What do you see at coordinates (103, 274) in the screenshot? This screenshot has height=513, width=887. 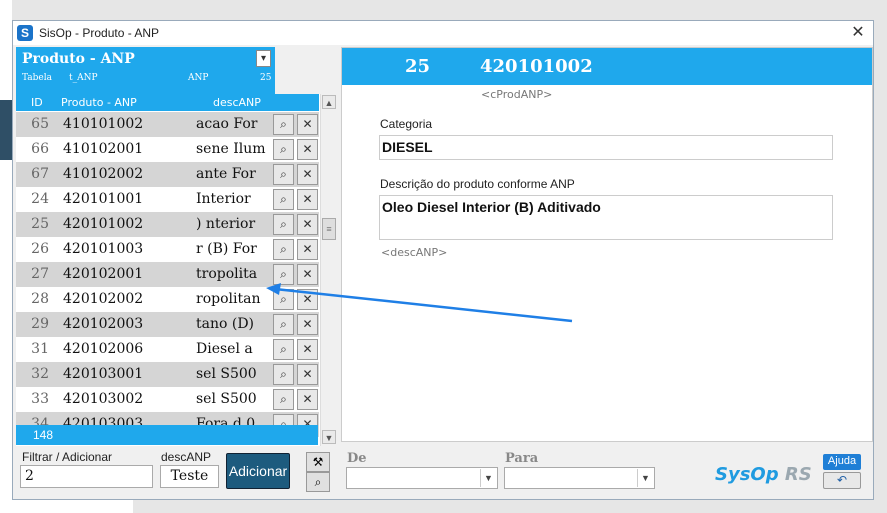 I see `row-produto: 420102001` at bounding box center [103, 274].